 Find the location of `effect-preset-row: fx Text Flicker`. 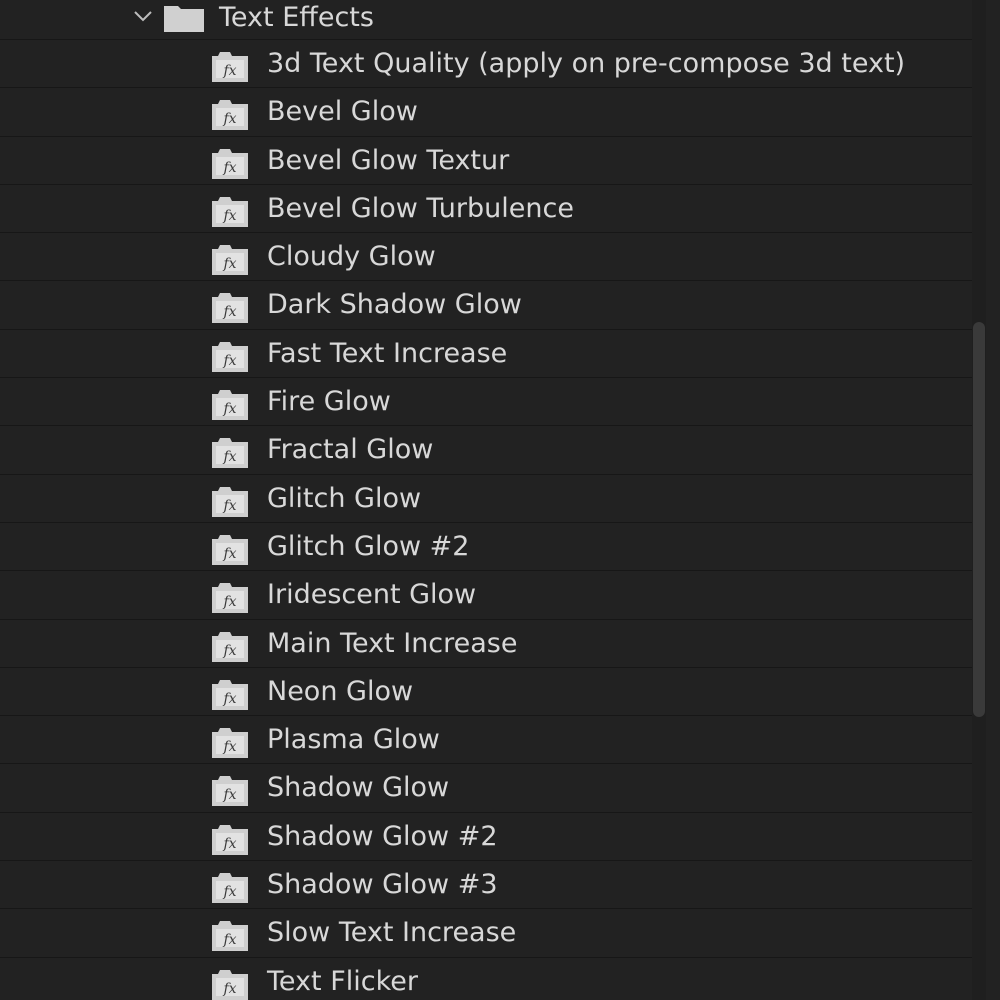

effect-preset-row: fx Text Flicker is located at coordinates (493, 979).